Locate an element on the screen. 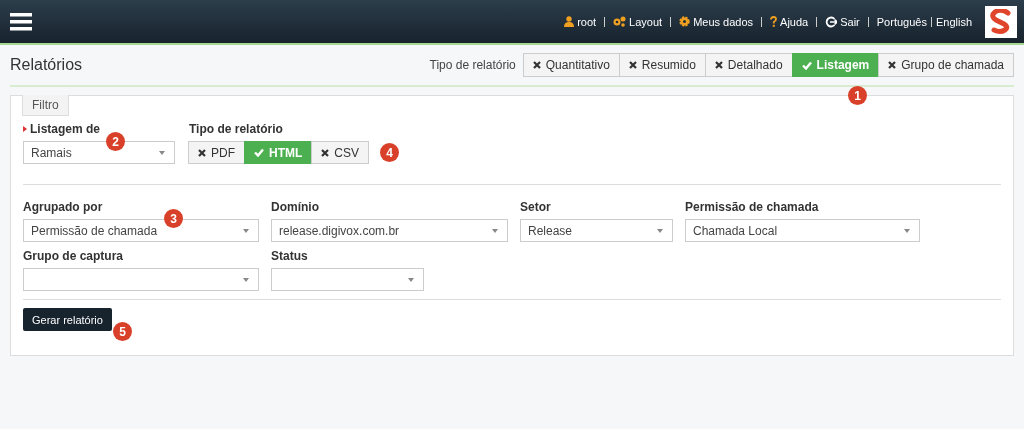 The image size is (1024, 429). nav-link: root is located at coordinates (580, 21).